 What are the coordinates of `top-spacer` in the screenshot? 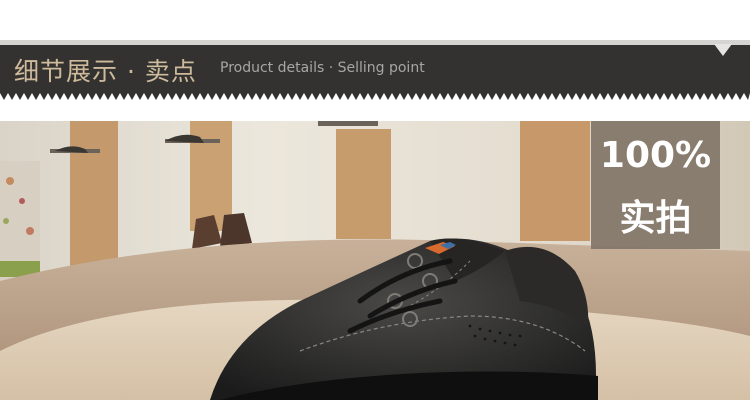 It's located at (375, 20).